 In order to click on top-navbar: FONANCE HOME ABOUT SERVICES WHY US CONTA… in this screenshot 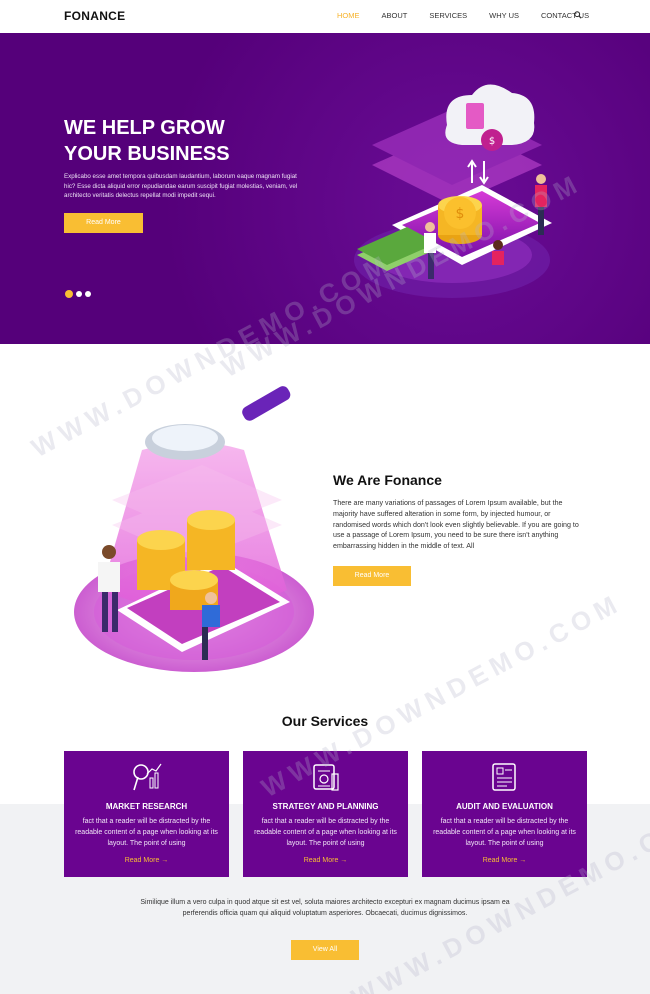, I will do `click(325, 16)`.